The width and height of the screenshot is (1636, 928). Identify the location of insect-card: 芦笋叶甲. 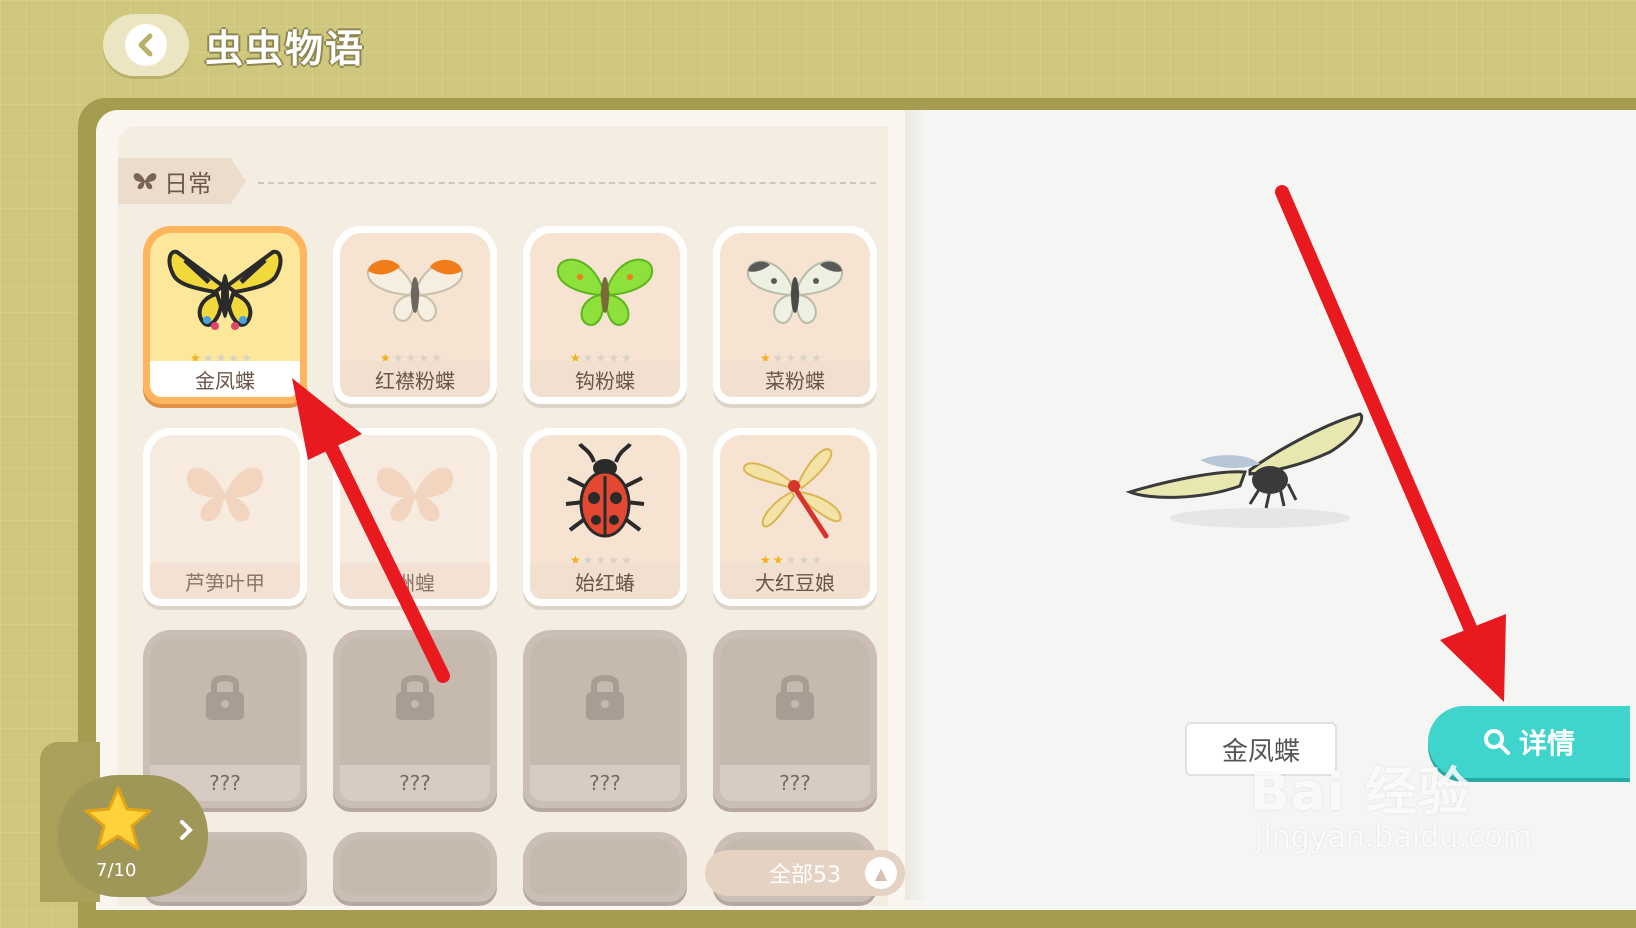
(225, 517).